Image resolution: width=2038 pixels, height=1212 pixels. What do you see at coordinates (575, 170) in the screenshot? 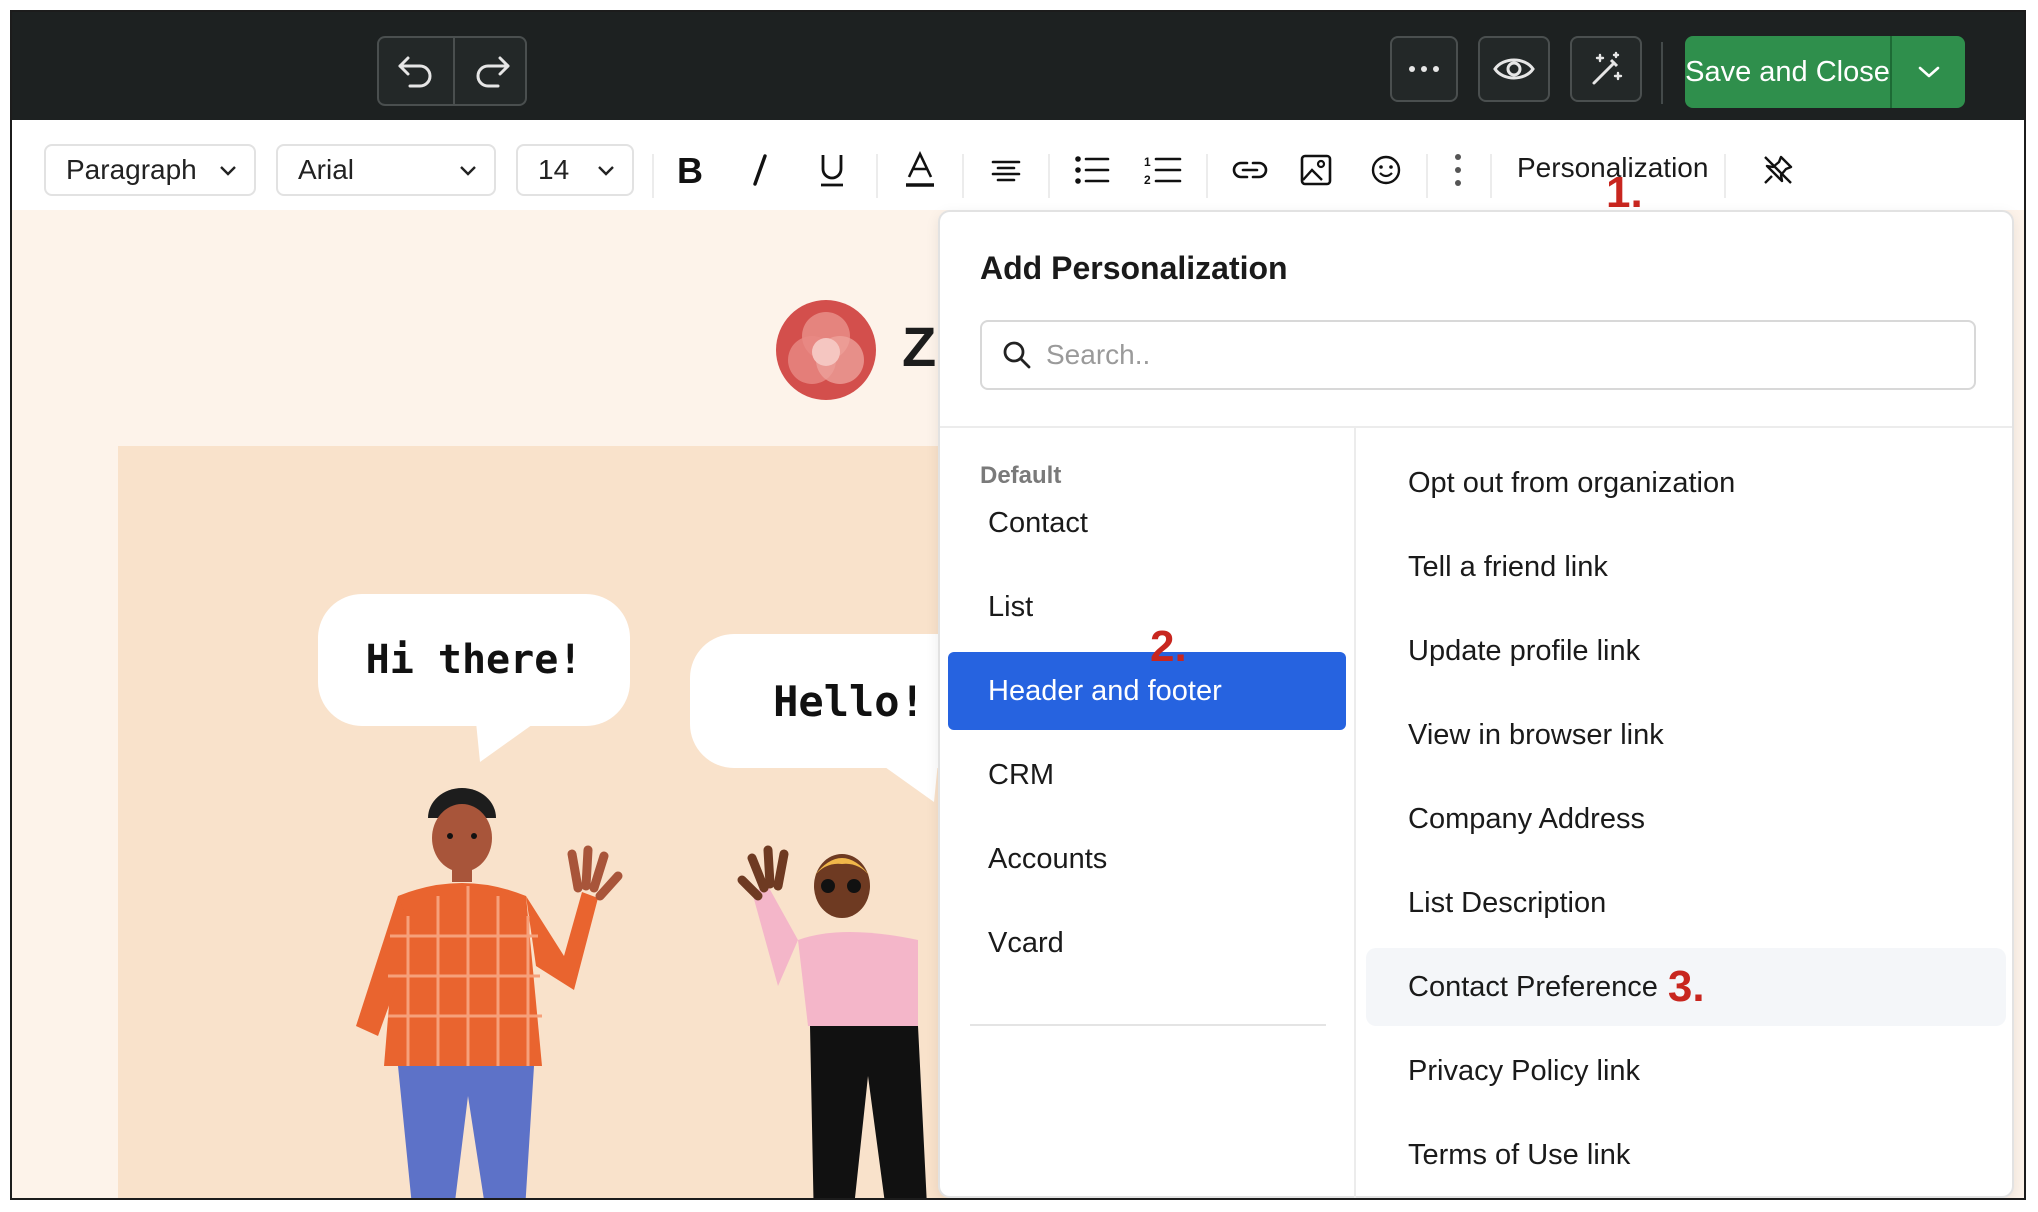
I see `font-size-dropdown: 14` at bounding box center [575, 170].